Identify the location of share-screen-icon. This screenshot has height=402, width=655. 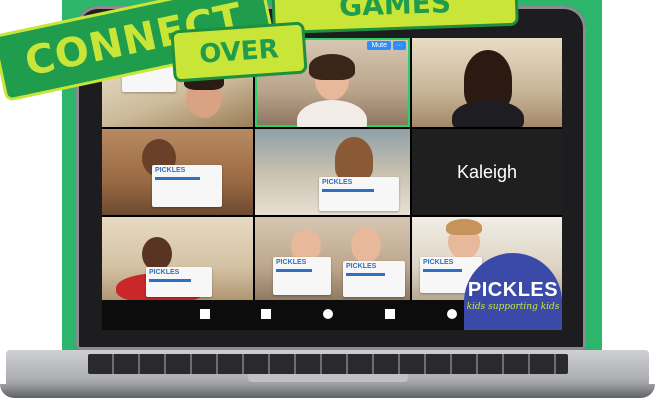
(390, 314).